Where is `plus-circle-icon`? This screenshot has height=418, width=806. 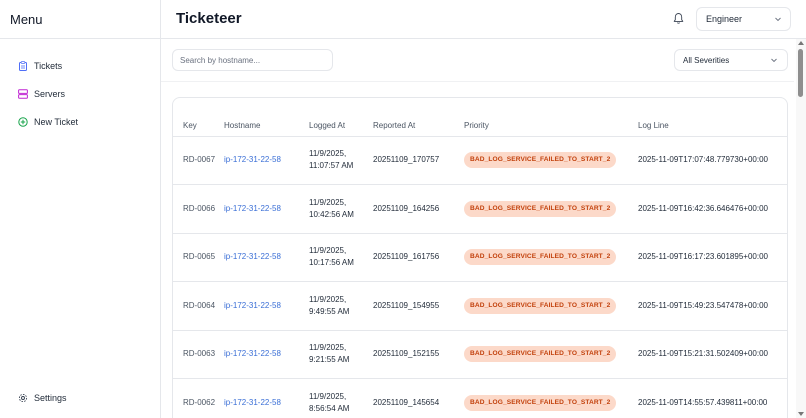
plus-circle-icon is located at coordinates (23, 122).